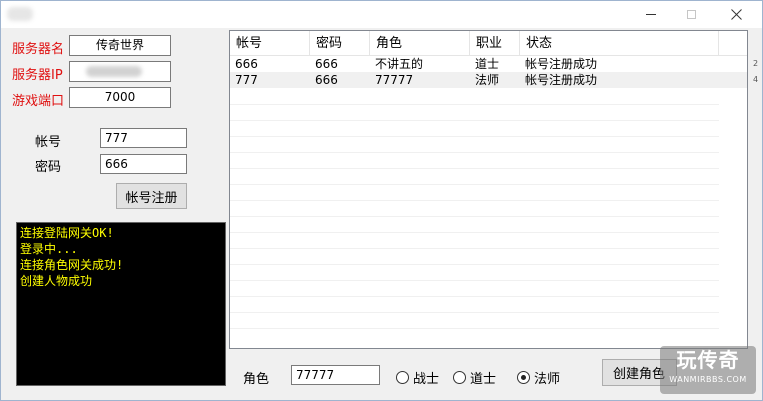 This screenshot has width=763, height=401. I want to click on log-line: 创建人物成功, so click(56, 281).